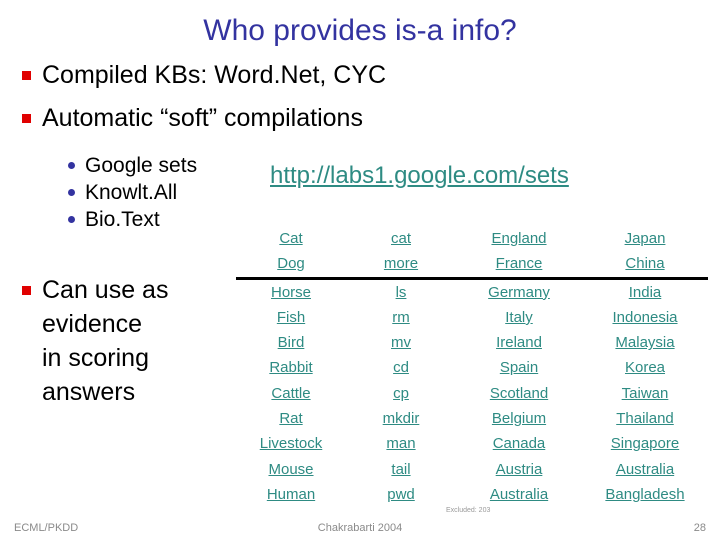 The image size is (720, 540). What do you see at coordinates (644, 263) in the screenshot?
I see `table-cell-link: China` at bounding box center [644, 263].